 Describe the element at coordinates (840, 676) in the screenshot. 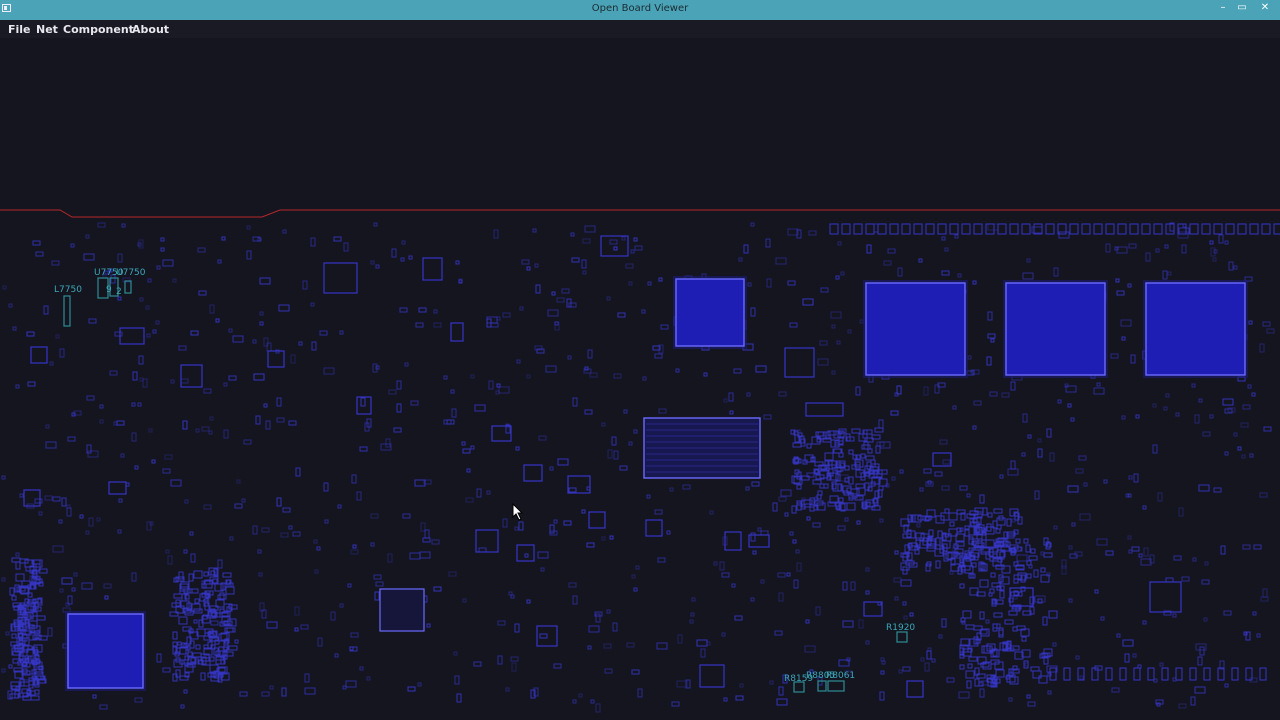

I see `component-label: R8061` at that location.